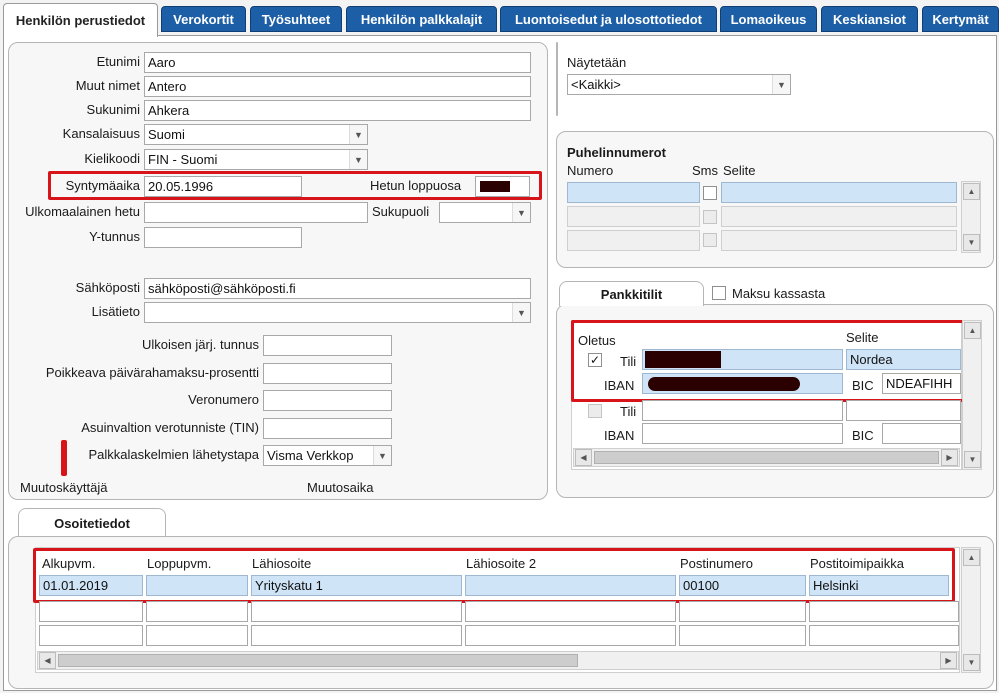 The height and width of the screenshot is (693, 999). What do you see at coordinates (595, 411) in the screenshot?
I see `default-account-checkbox` at bounding box center [595, 411].